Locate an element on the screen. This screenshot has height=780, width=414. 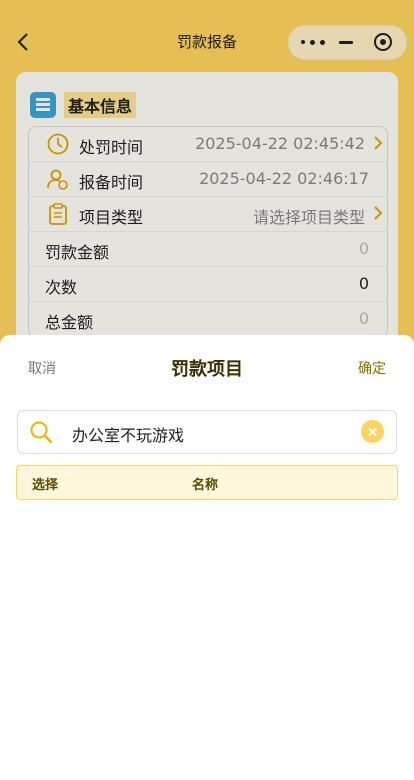
clear-icon is located at coordinates (372, 431).